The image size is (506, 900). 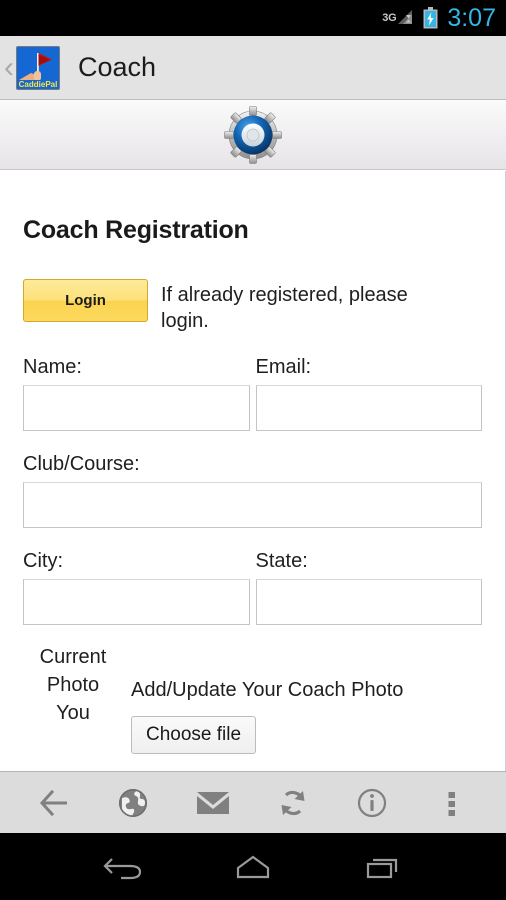 What do you see at coordinates (85, 300) in the screenshot?
I see `login-button: Login` at bounding box center [85, 300].